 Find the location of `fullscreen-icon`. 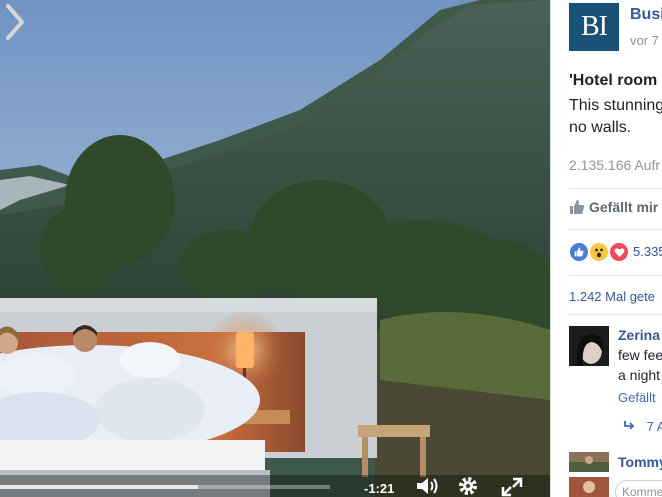

fullscreen-icon is located at coordinates (512, 486).